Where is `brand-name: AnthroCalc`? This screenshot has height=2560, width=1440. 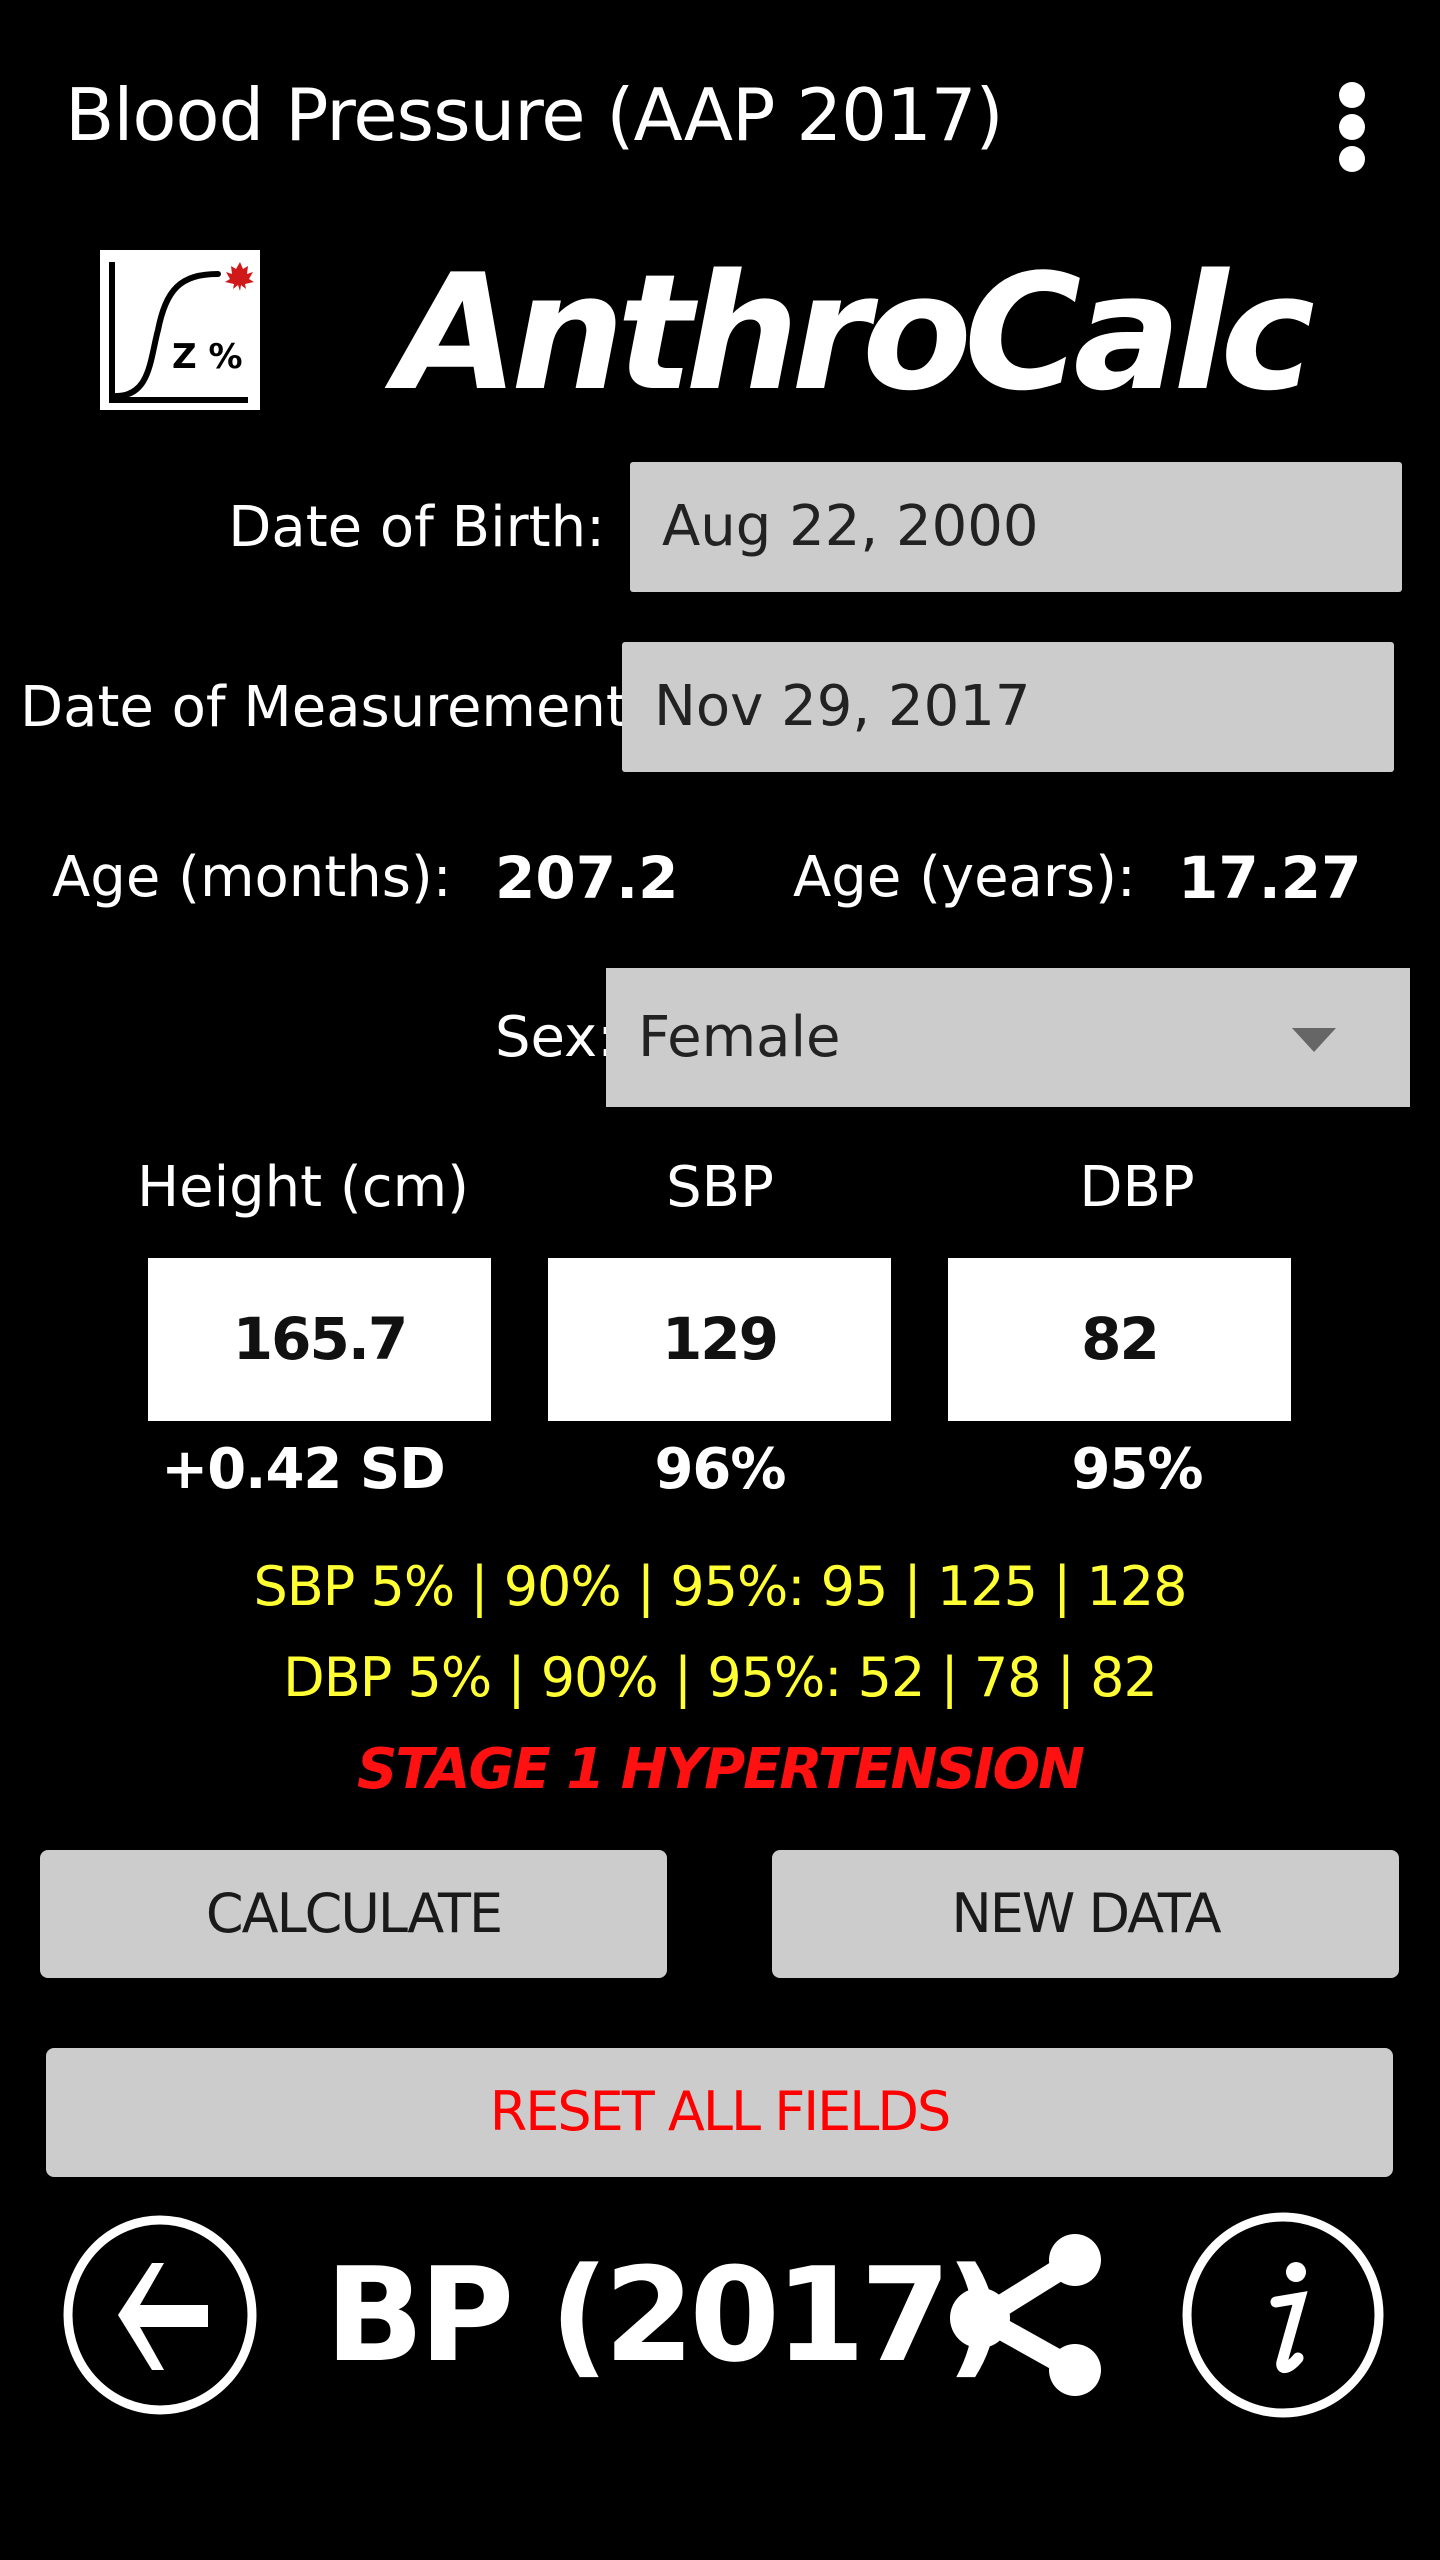 brand-name: AnthroCalc is located at coordinates (855, 332).